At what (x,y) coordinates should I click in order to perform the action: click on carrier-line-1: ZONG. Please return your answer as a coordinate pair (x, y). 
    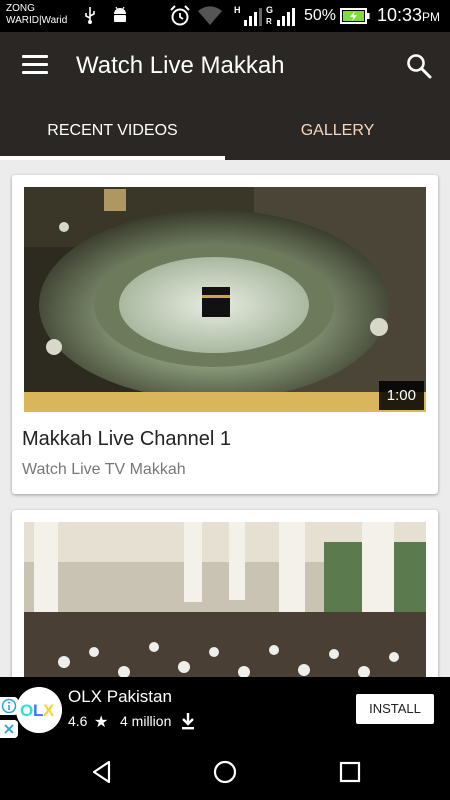
    Looking at the image, I should click on (20, 8).